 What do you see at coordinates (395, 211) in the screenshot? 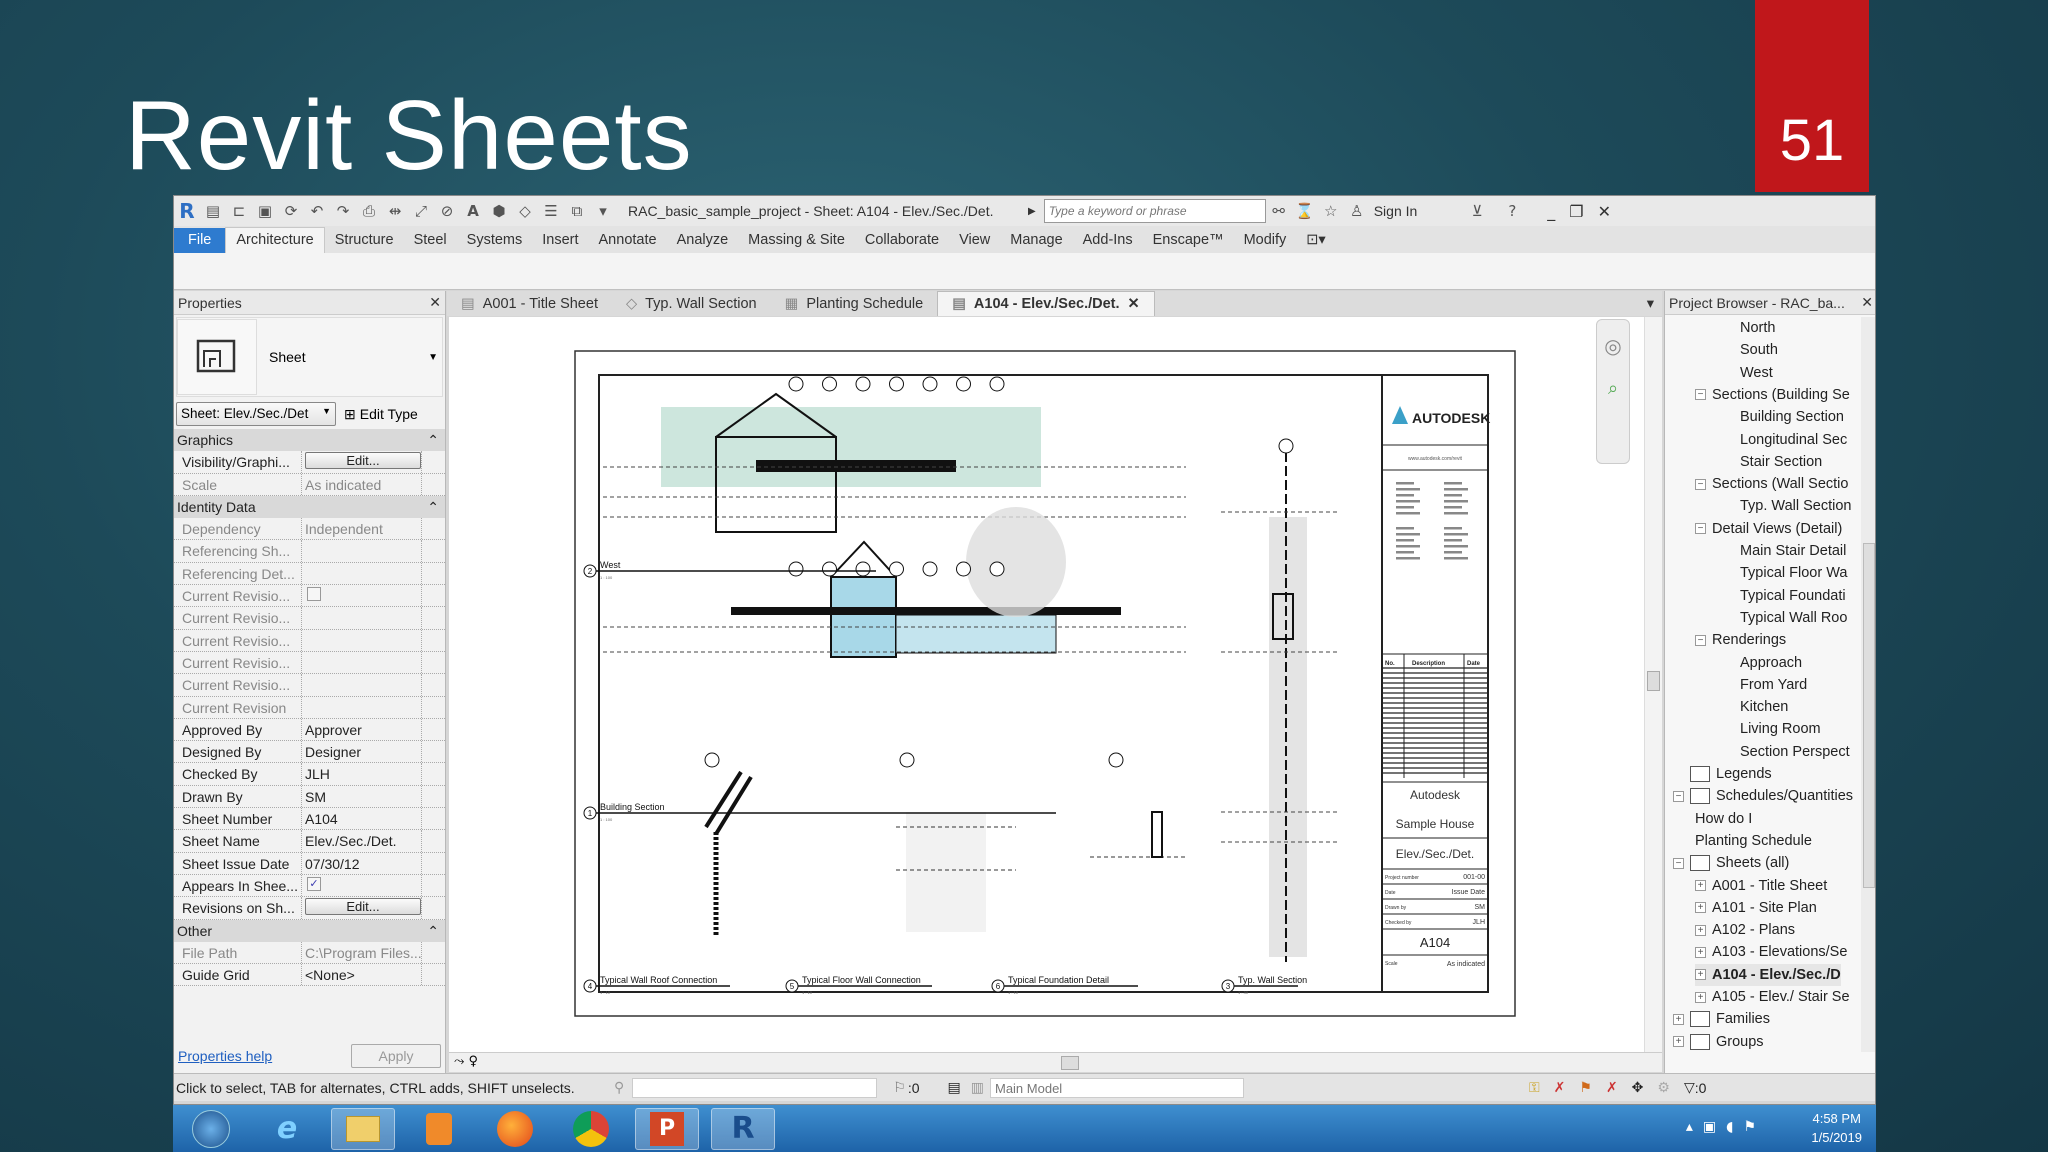
I see `measure-icon: ⇹` at bounding box center [395, 211].